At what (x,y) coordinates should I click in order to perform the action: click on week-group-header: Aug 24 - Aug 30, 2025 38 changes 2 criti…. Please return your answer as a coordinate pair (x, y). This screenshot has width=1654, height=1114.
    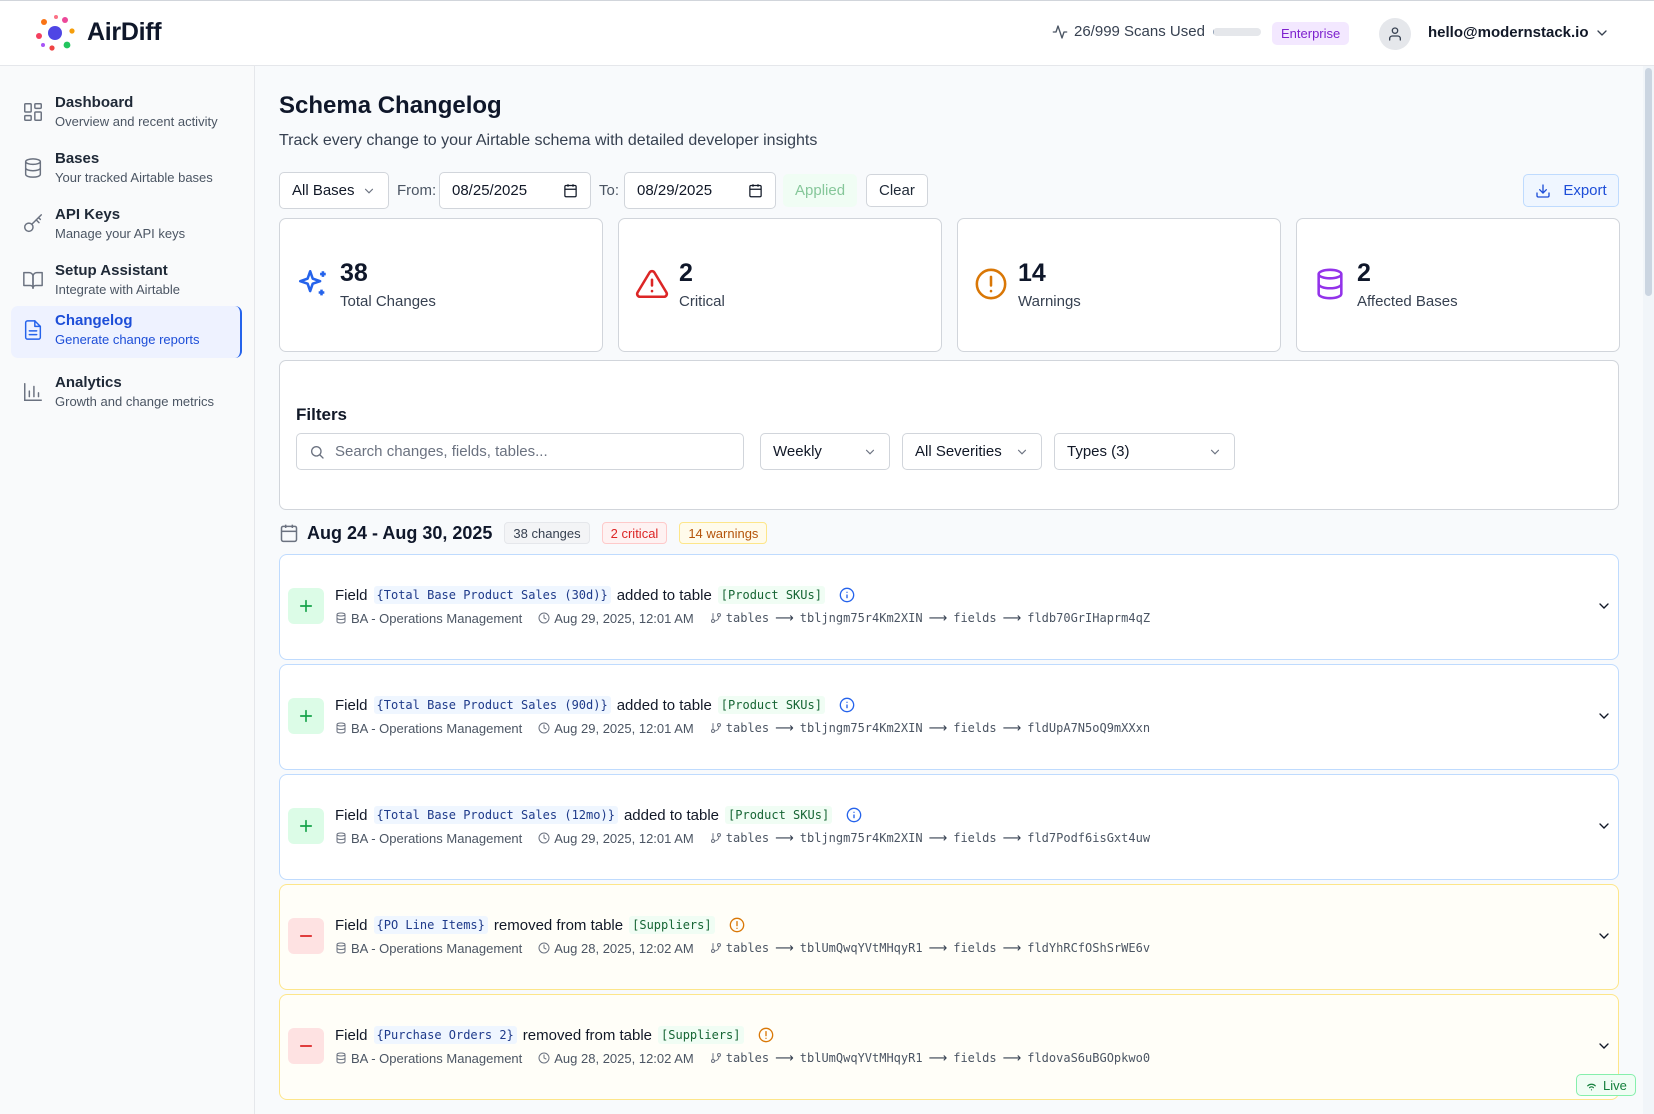
    Looking at the image, I should click on (529, 533).